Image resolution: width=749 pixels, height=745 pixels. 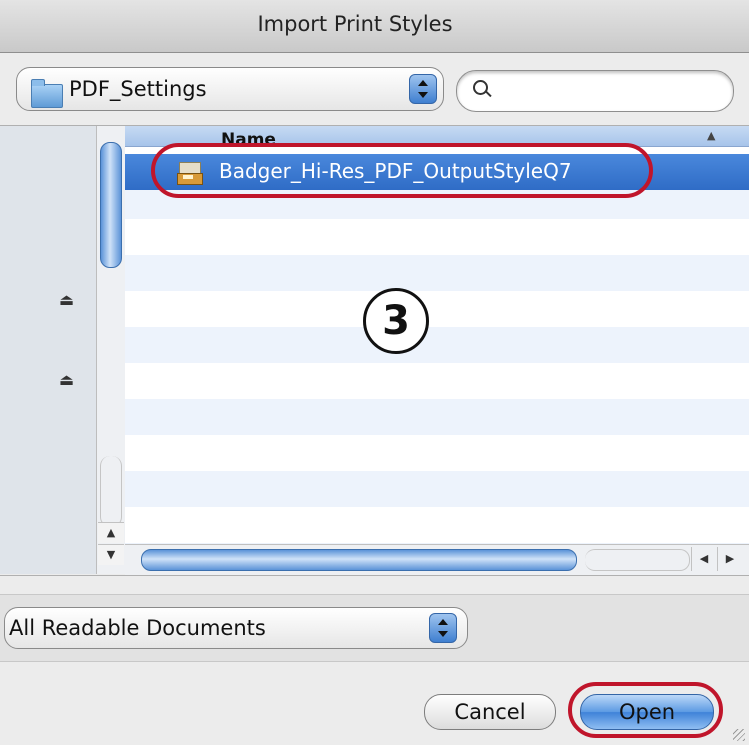 I want to click on vertical-scroll-thumb, so click(x=111, y=205).